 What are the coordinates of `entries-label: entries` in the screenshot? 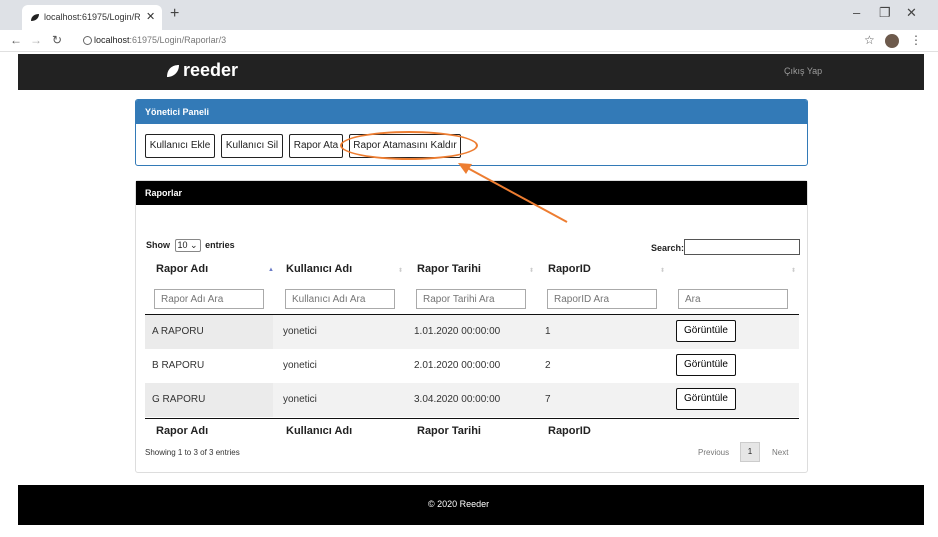 It's located at (220, 245).